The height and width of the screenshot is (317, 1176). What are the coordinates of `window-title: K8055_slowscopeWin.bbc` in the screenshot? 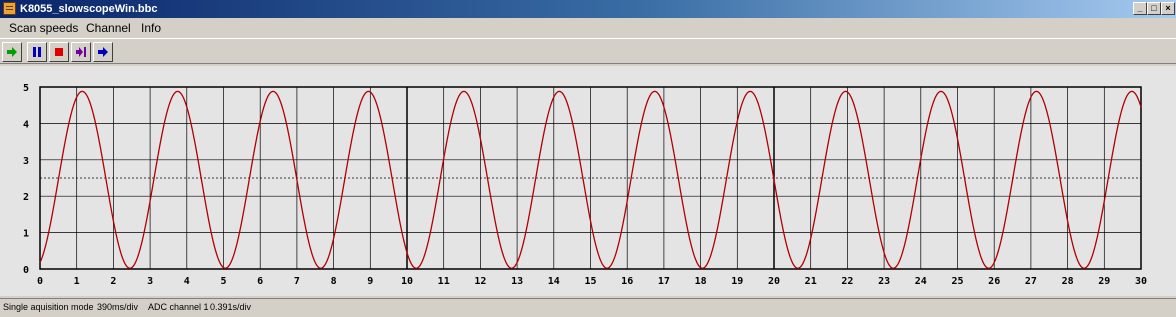 It's located at (89, 9).